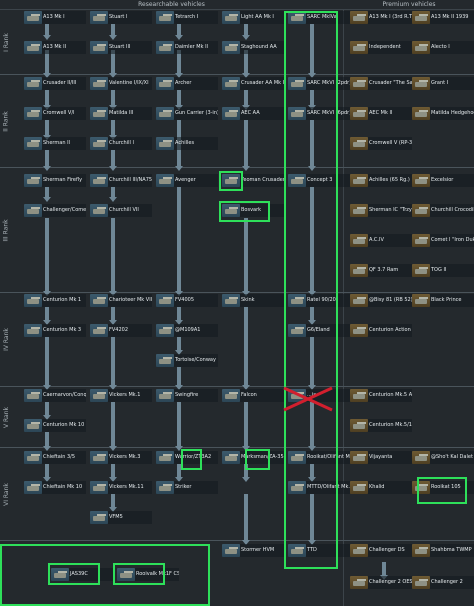  I want to click on premium-aec-mk2: AEC Mk II, so click(381, 113).